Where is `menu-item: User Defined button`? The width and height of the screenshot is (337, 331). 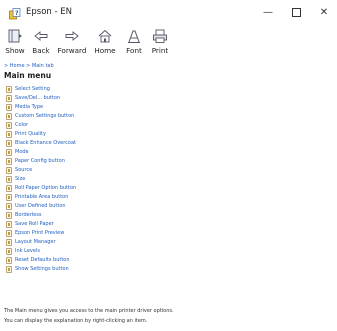
menu-item: User Defined button is located at coordinates (106, 206).